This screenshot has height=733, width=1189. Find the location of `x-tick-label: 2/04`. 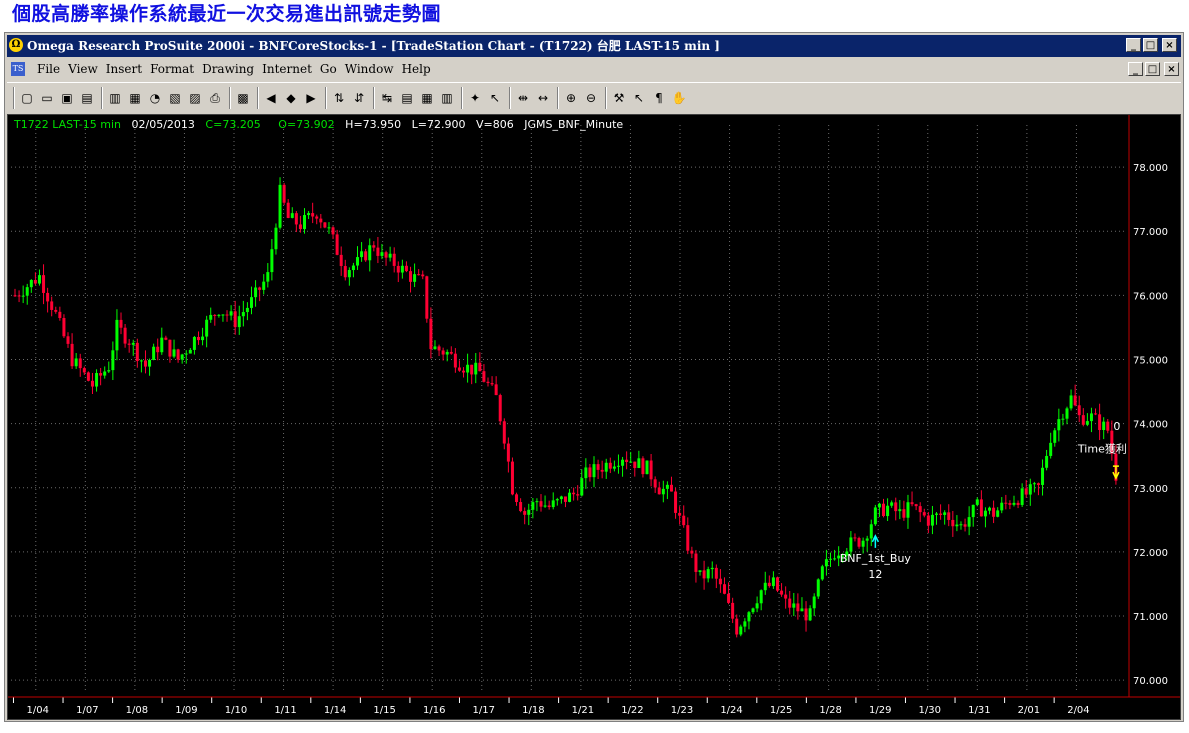

x-tick-label: 2/04 is located at coordinates (1078, 710).